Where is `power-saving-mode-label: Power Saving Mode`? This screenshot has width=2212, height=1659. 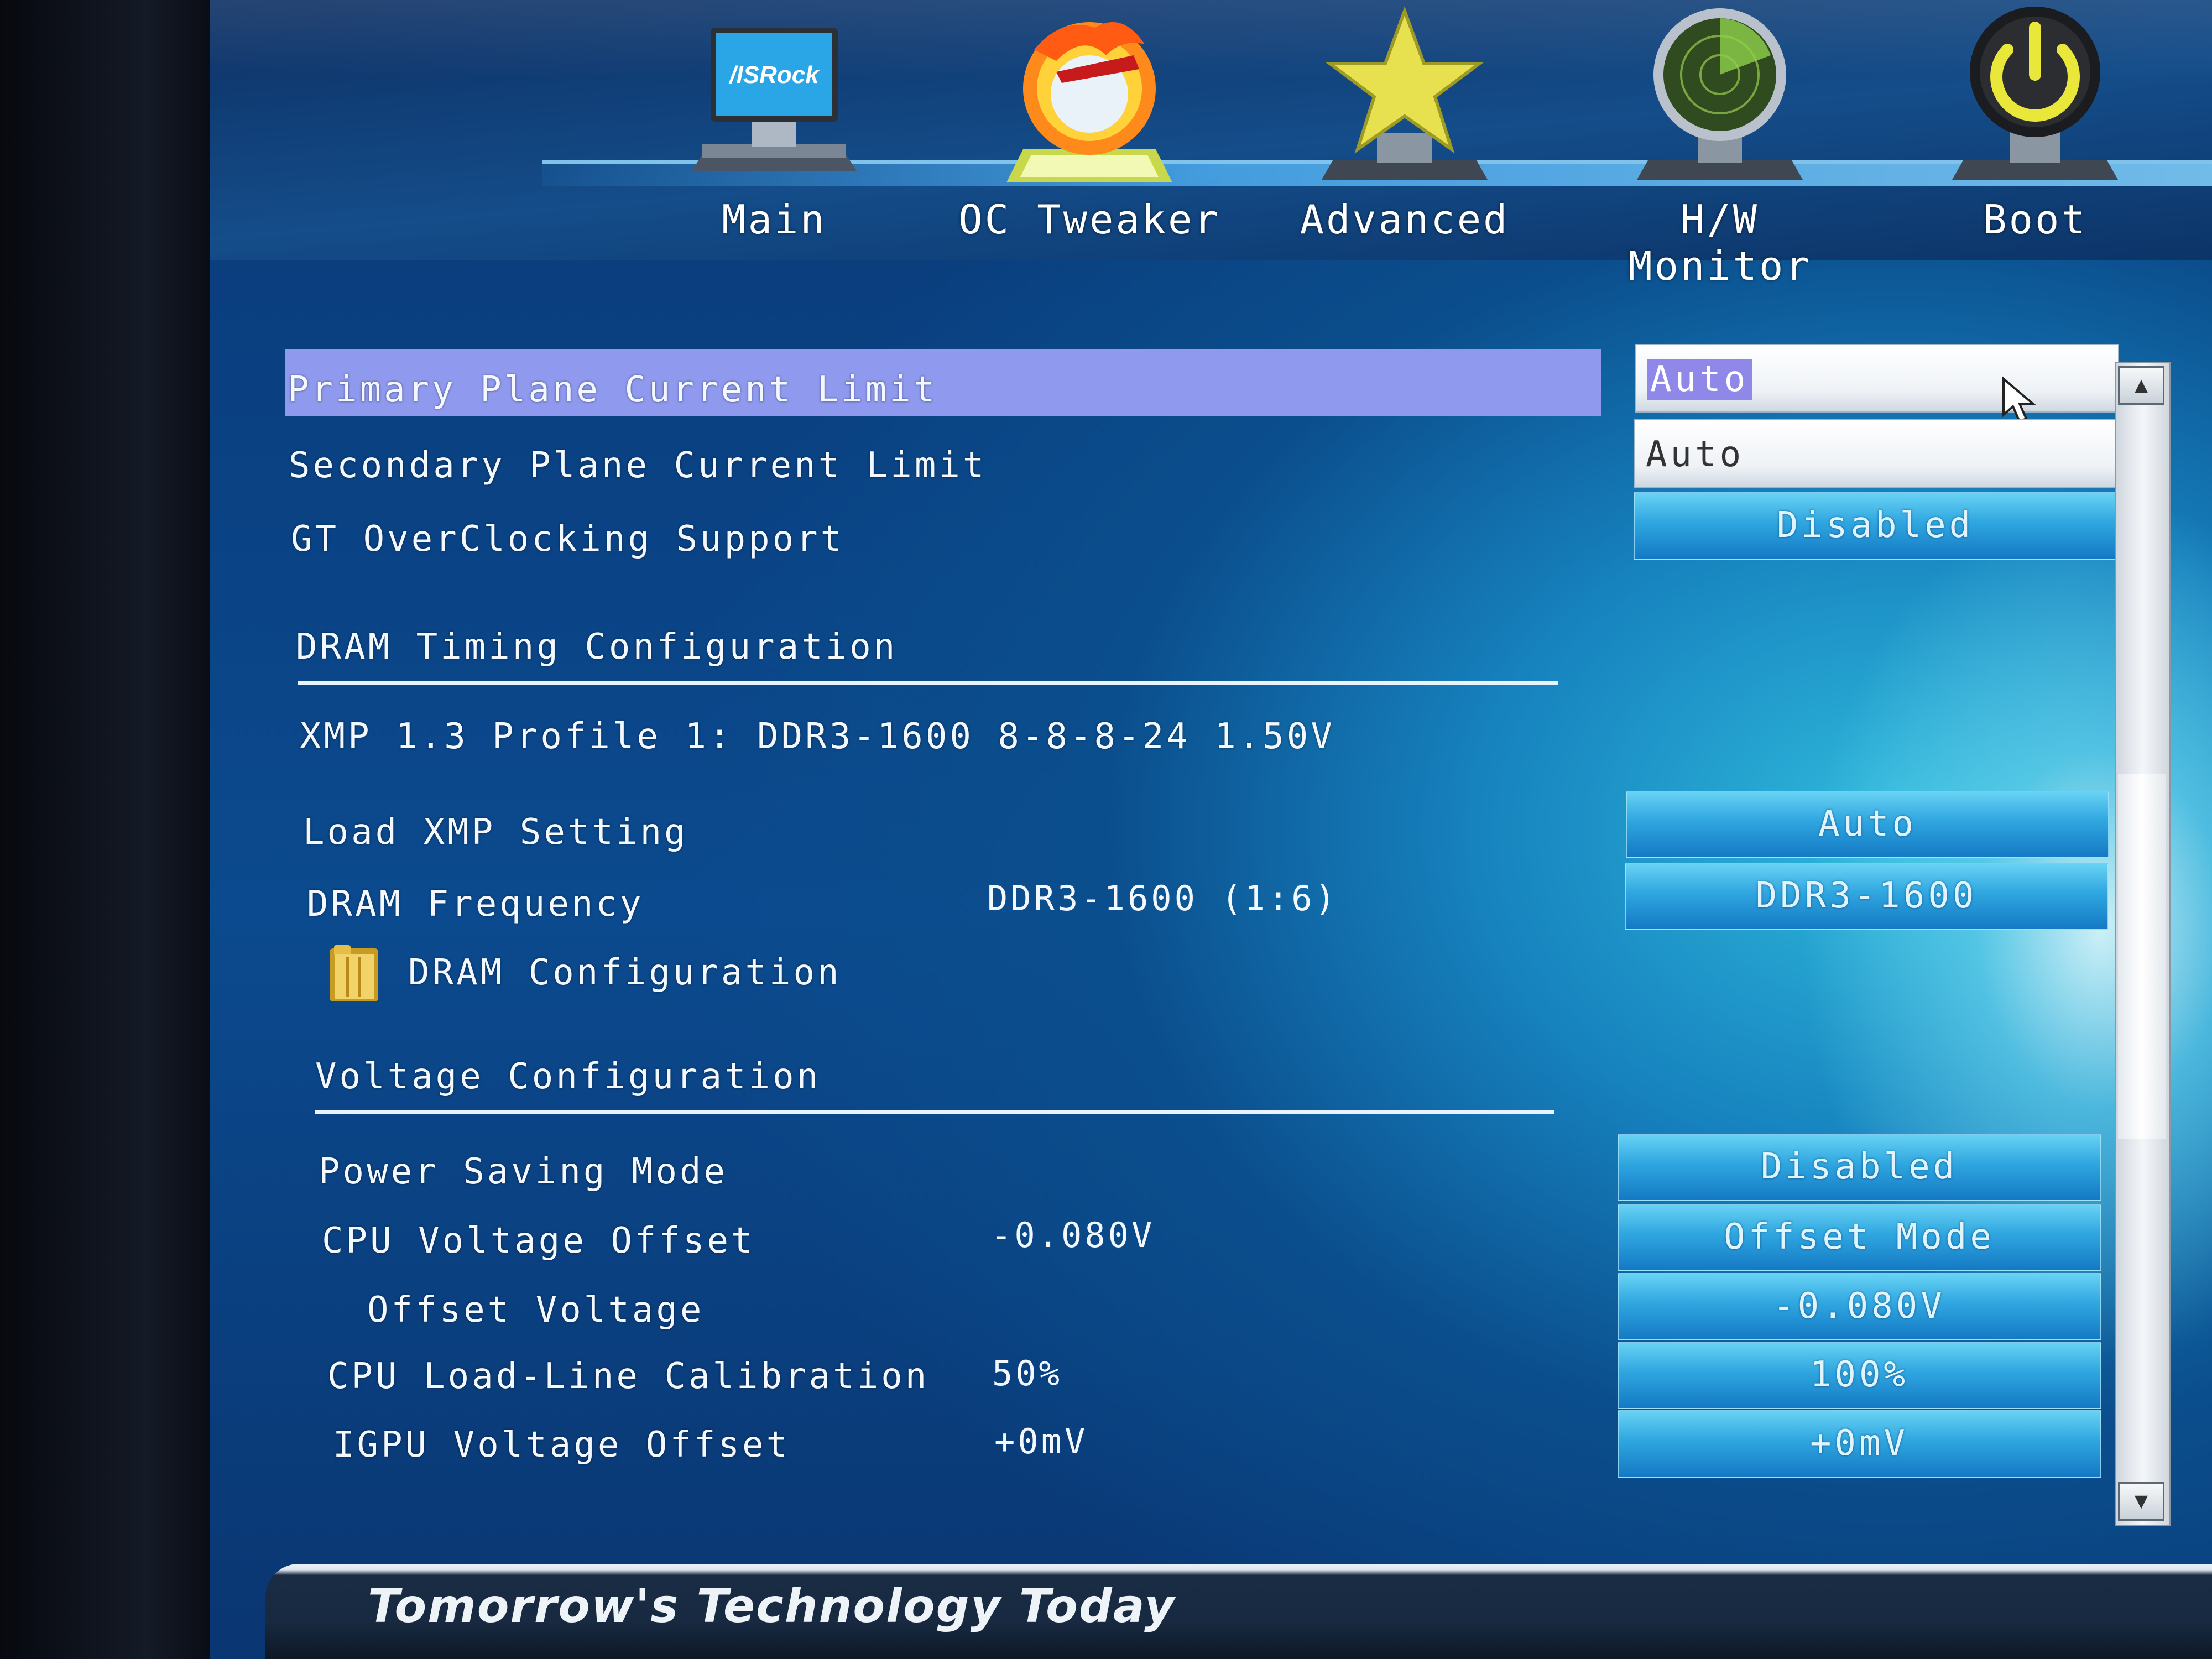 power-saving-mode-label: Power Saving Mode is located at coordinates (524, 1172).